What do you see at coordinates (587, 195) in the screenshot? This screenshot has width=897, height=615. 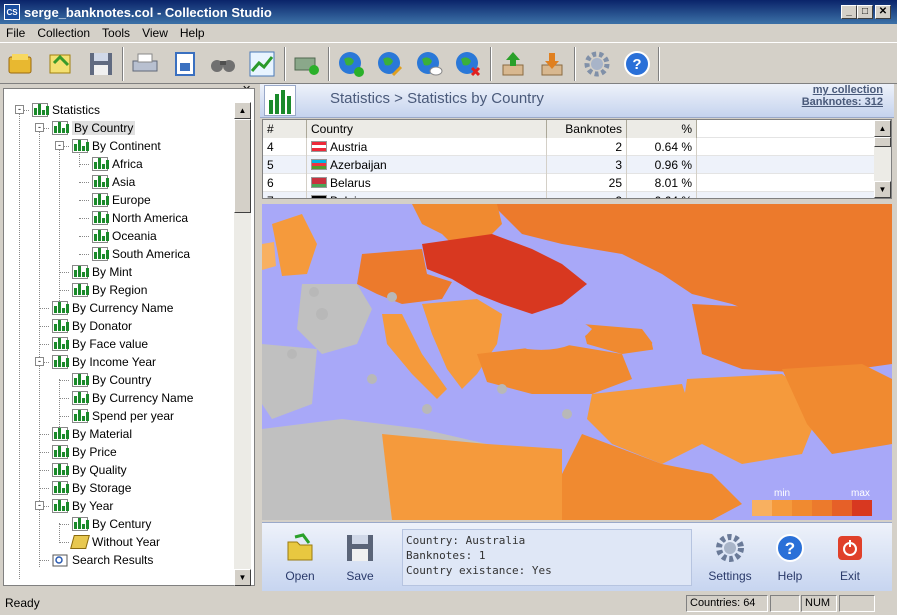 I see `cell-banknotes: 2` at bounding box center [587, 195].